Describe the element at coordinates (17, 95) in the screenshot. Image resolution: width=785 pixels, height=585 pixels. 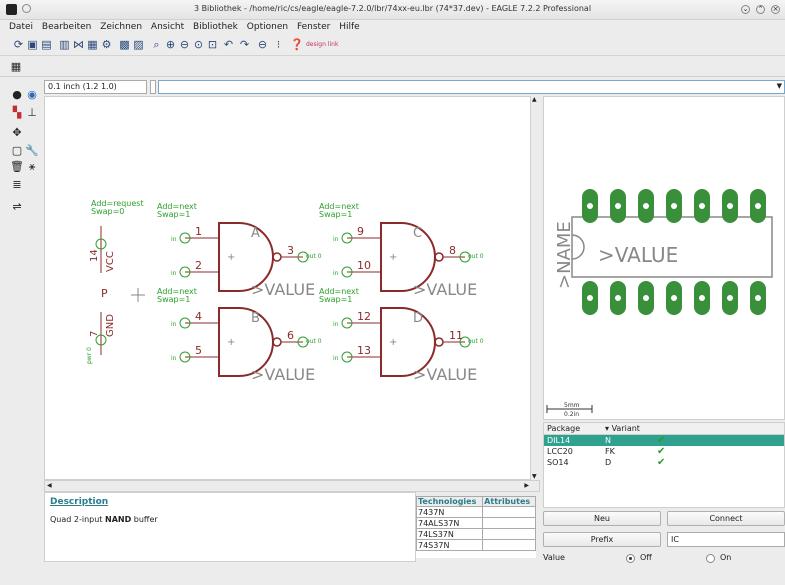
I see `info-icon: ●` at that location.